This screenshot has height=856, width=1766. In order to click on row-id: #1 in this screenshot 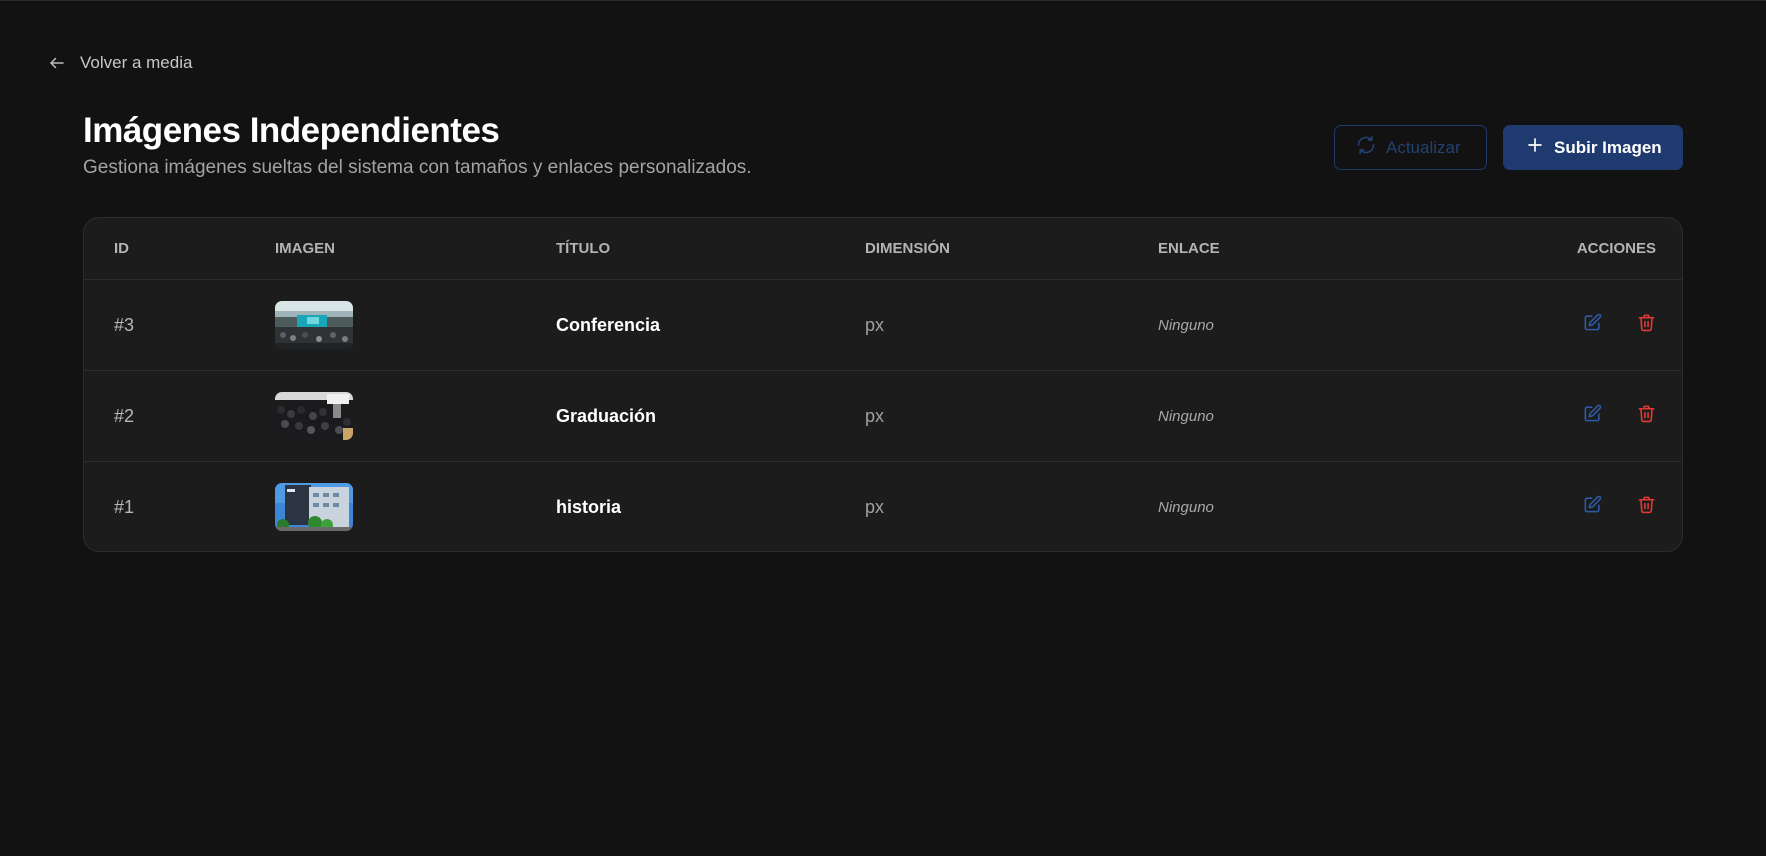, I will do `click(124, 506)`.